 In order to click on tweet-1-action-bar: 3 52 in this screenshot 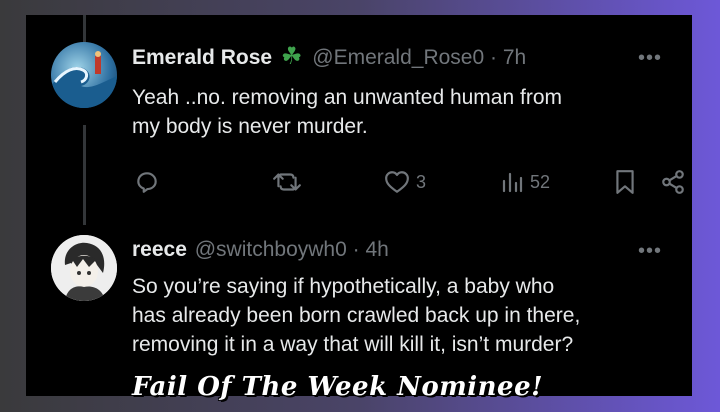, I will do `click(408, 182)`.